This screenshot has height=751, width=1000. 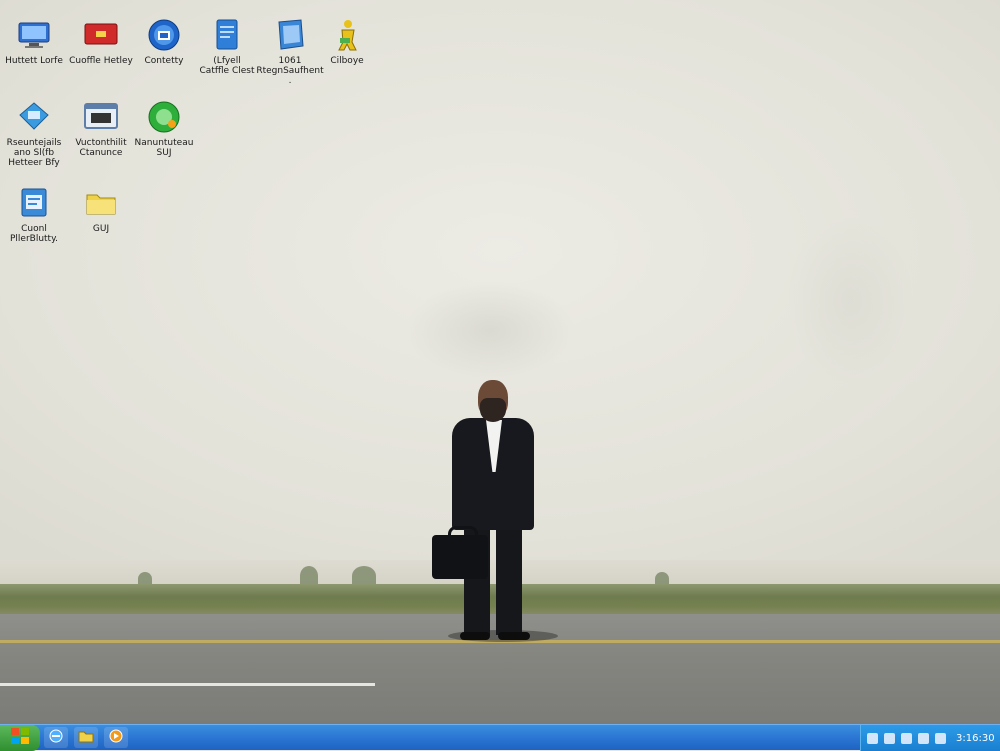 I want to click on red-card-icon, so click(x=101, y=35).